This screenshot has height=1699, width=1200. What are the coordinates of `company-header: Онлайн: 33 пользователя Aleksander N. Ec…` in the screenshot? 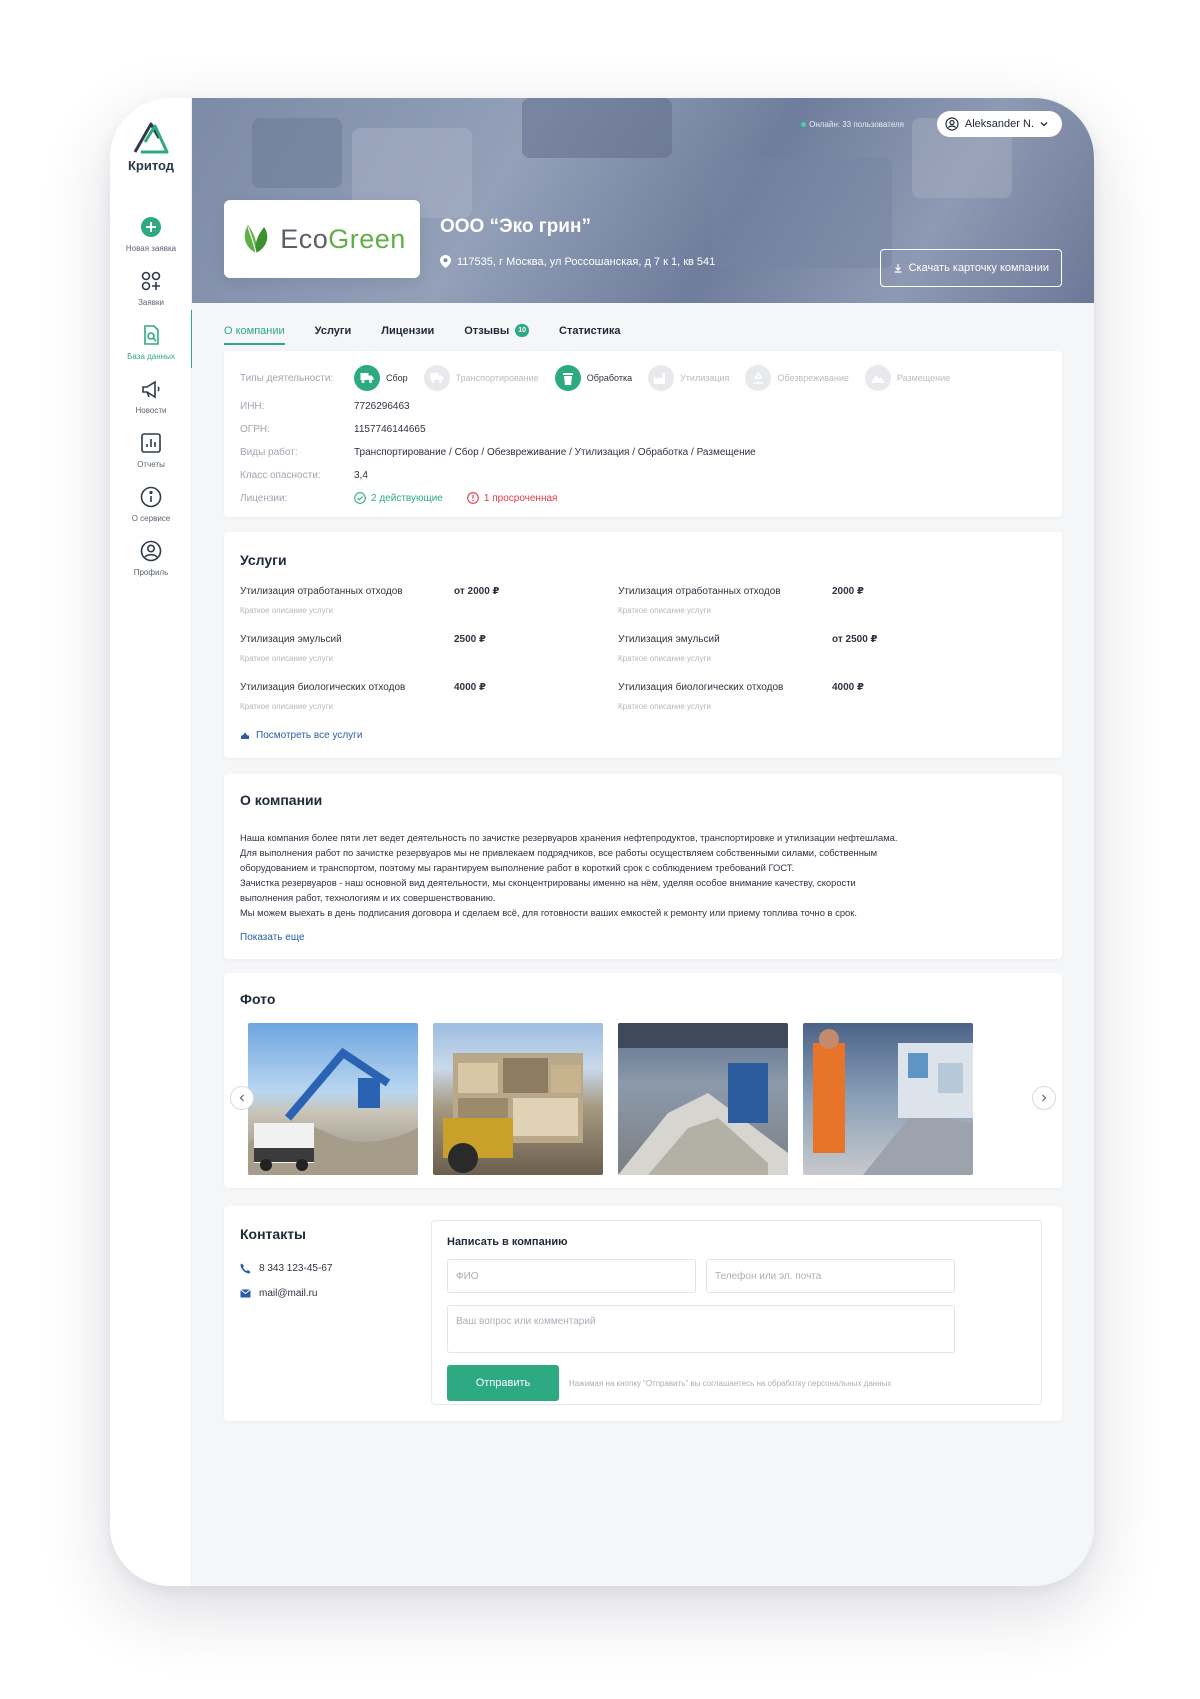 It's located at (643, 200).